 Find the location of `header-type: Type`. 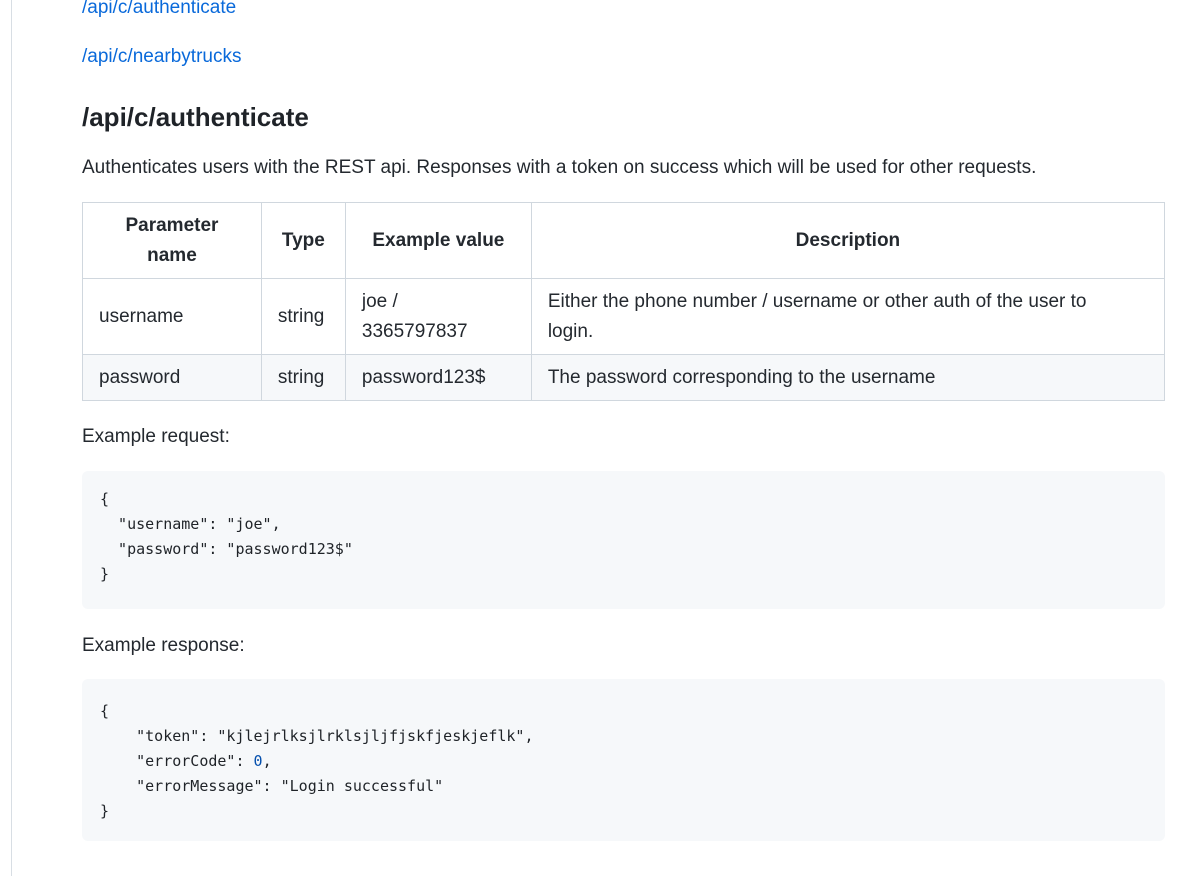

header-type: Type is located at coordinates (303, 240).